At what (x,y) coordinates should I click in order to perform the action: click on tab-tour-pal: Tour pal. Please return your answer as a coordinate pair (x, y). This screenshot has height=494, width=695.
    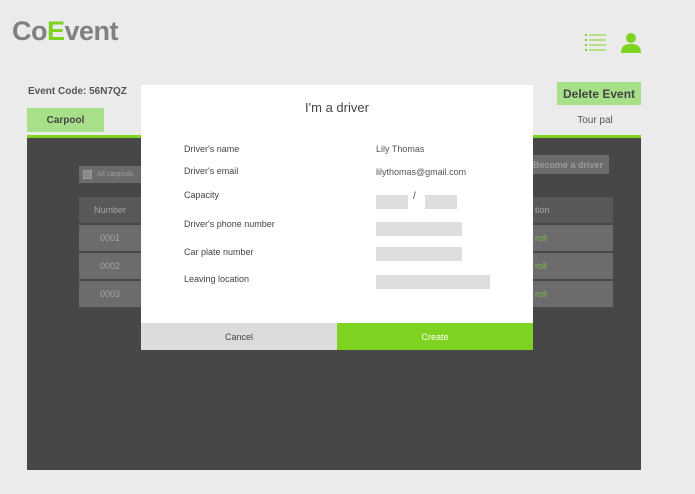
    Looking at the image, I should click on (595, 120).